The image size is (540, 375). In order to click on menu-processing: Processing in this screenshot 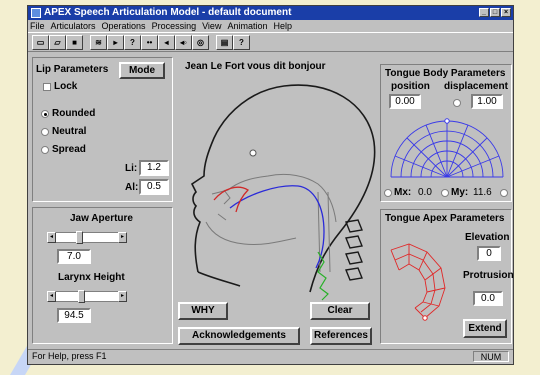, I will do `click(174, 26)`.